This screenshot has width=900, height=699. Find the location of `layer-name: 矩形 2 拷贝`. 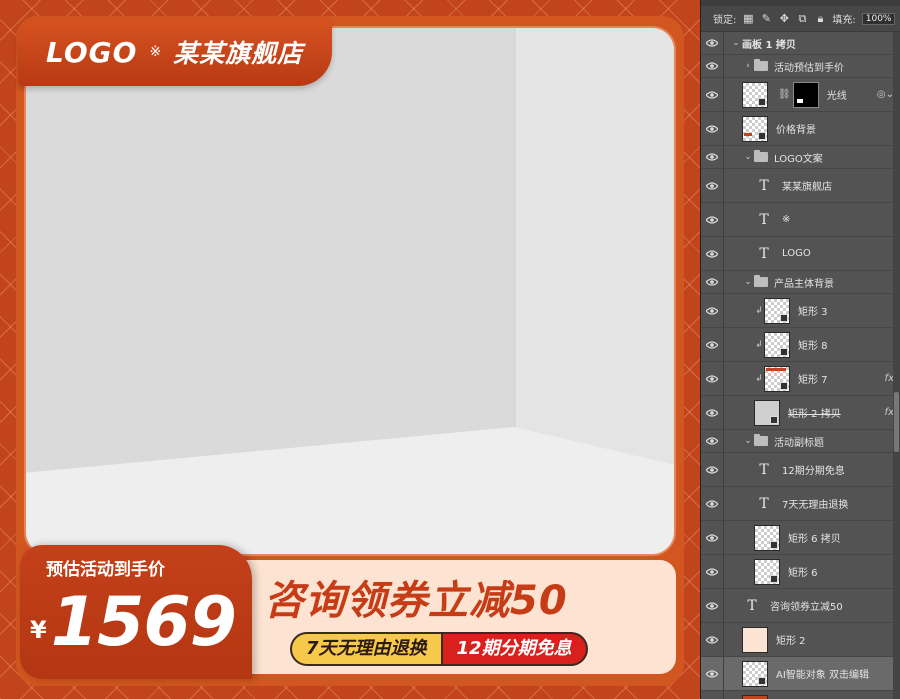

layer-name: 矩形 2 拷贝 is located at coordinates (814, 414).